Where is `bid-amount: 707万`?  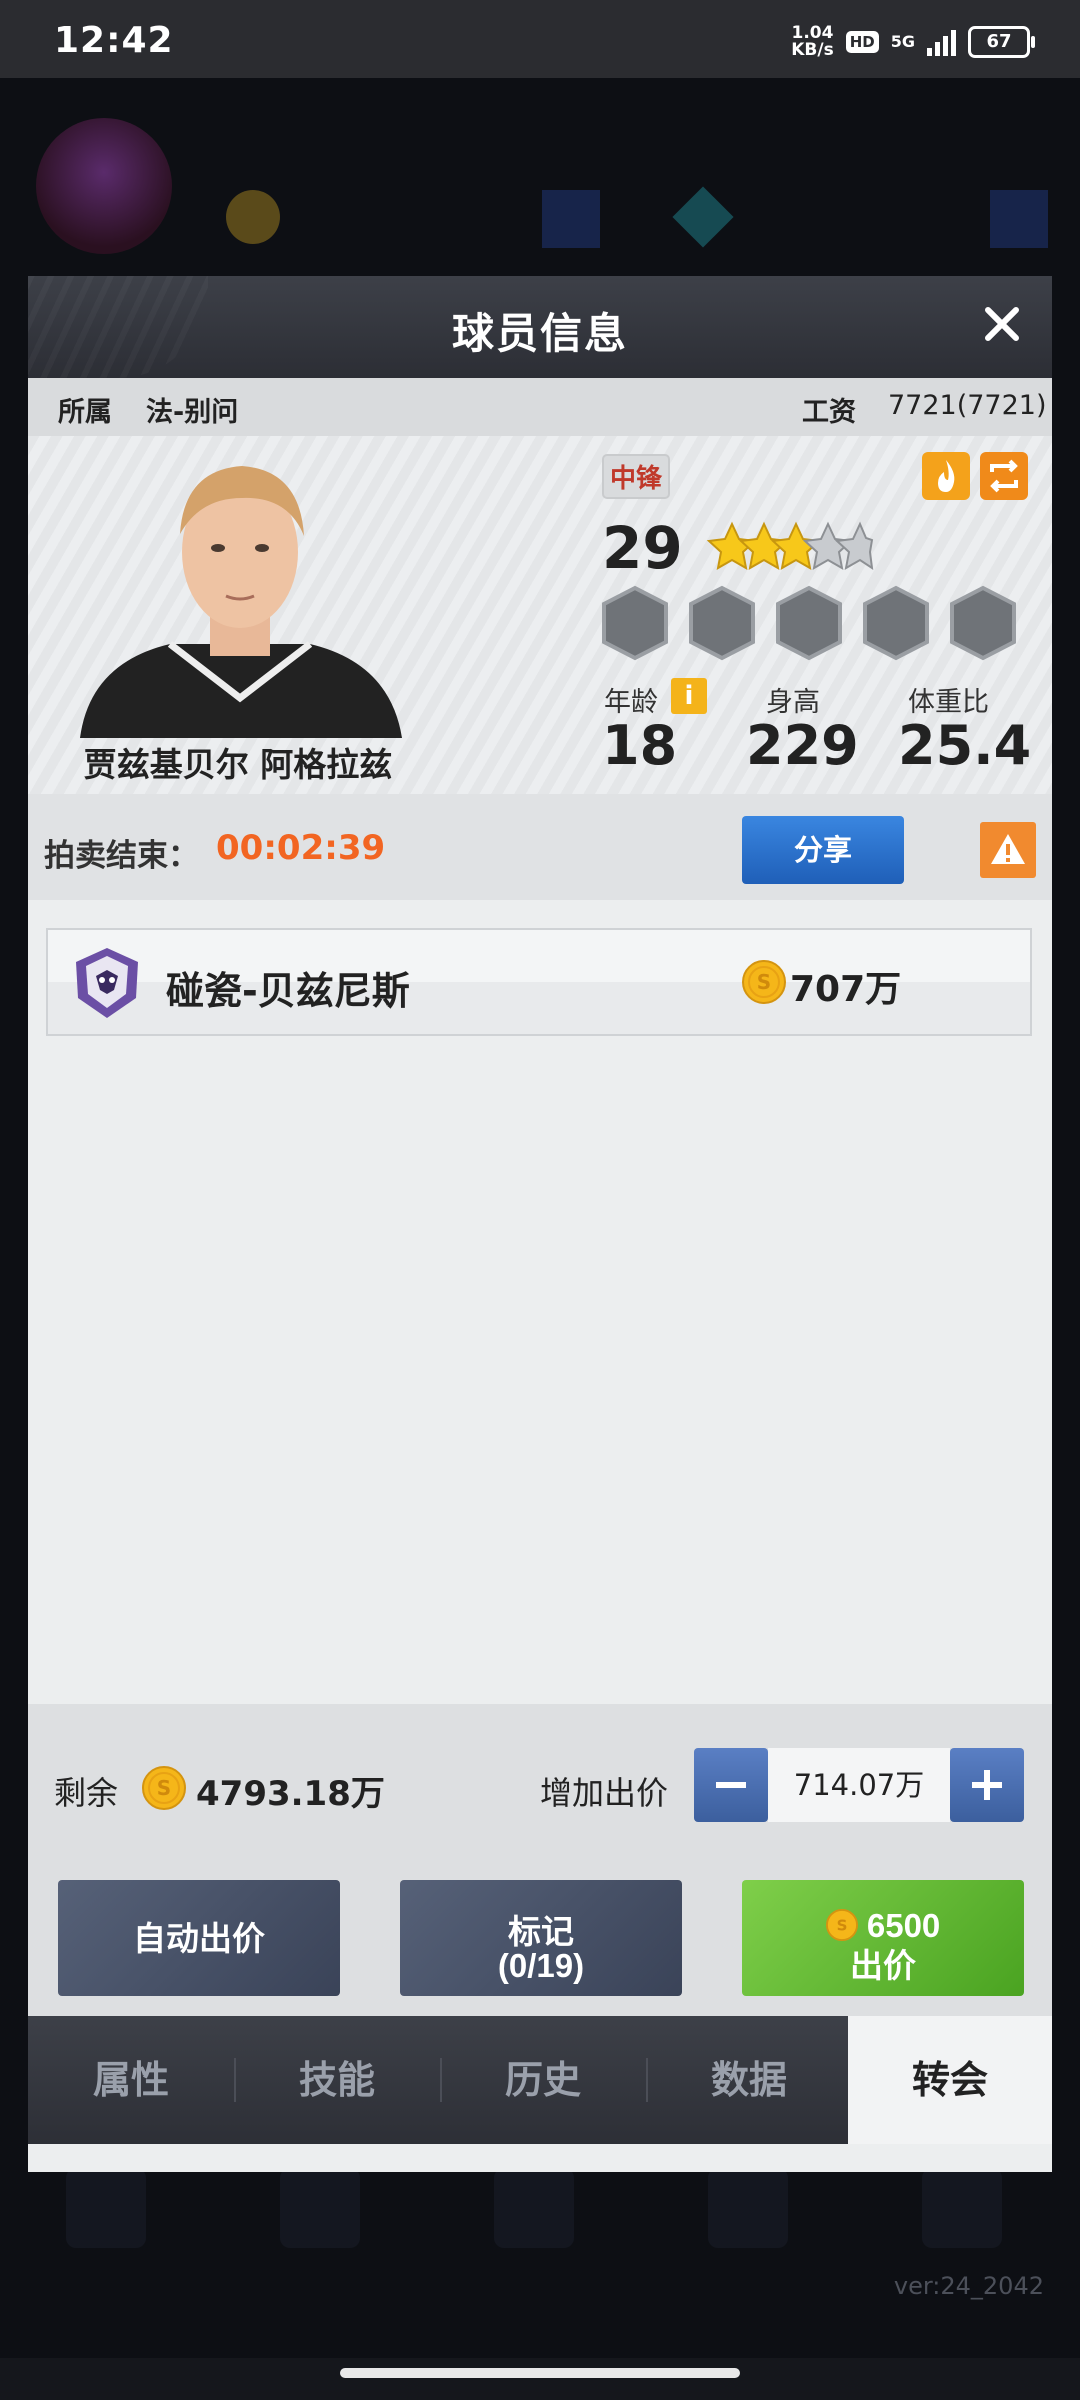 bid-amount: 707万 is located at coordinates (846, 989).